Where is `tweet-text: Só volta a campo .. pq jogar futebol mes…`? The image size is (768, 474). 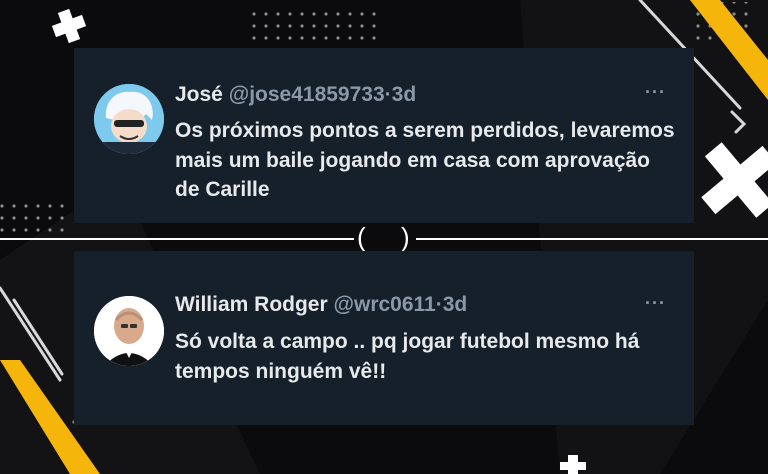
tweet-text: Só volta a campo .. pq jogar futebol mes… is located at coordinates (407, 356).